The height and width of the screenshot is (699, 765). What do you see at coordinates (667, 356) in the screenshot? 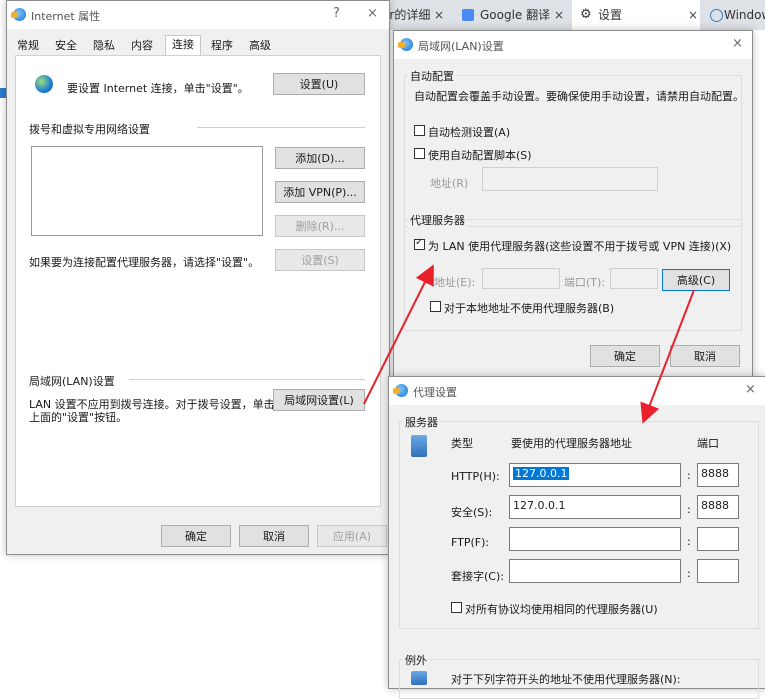
I see `arrow-advanced-to-proxy` at bounding box center [667, 356].